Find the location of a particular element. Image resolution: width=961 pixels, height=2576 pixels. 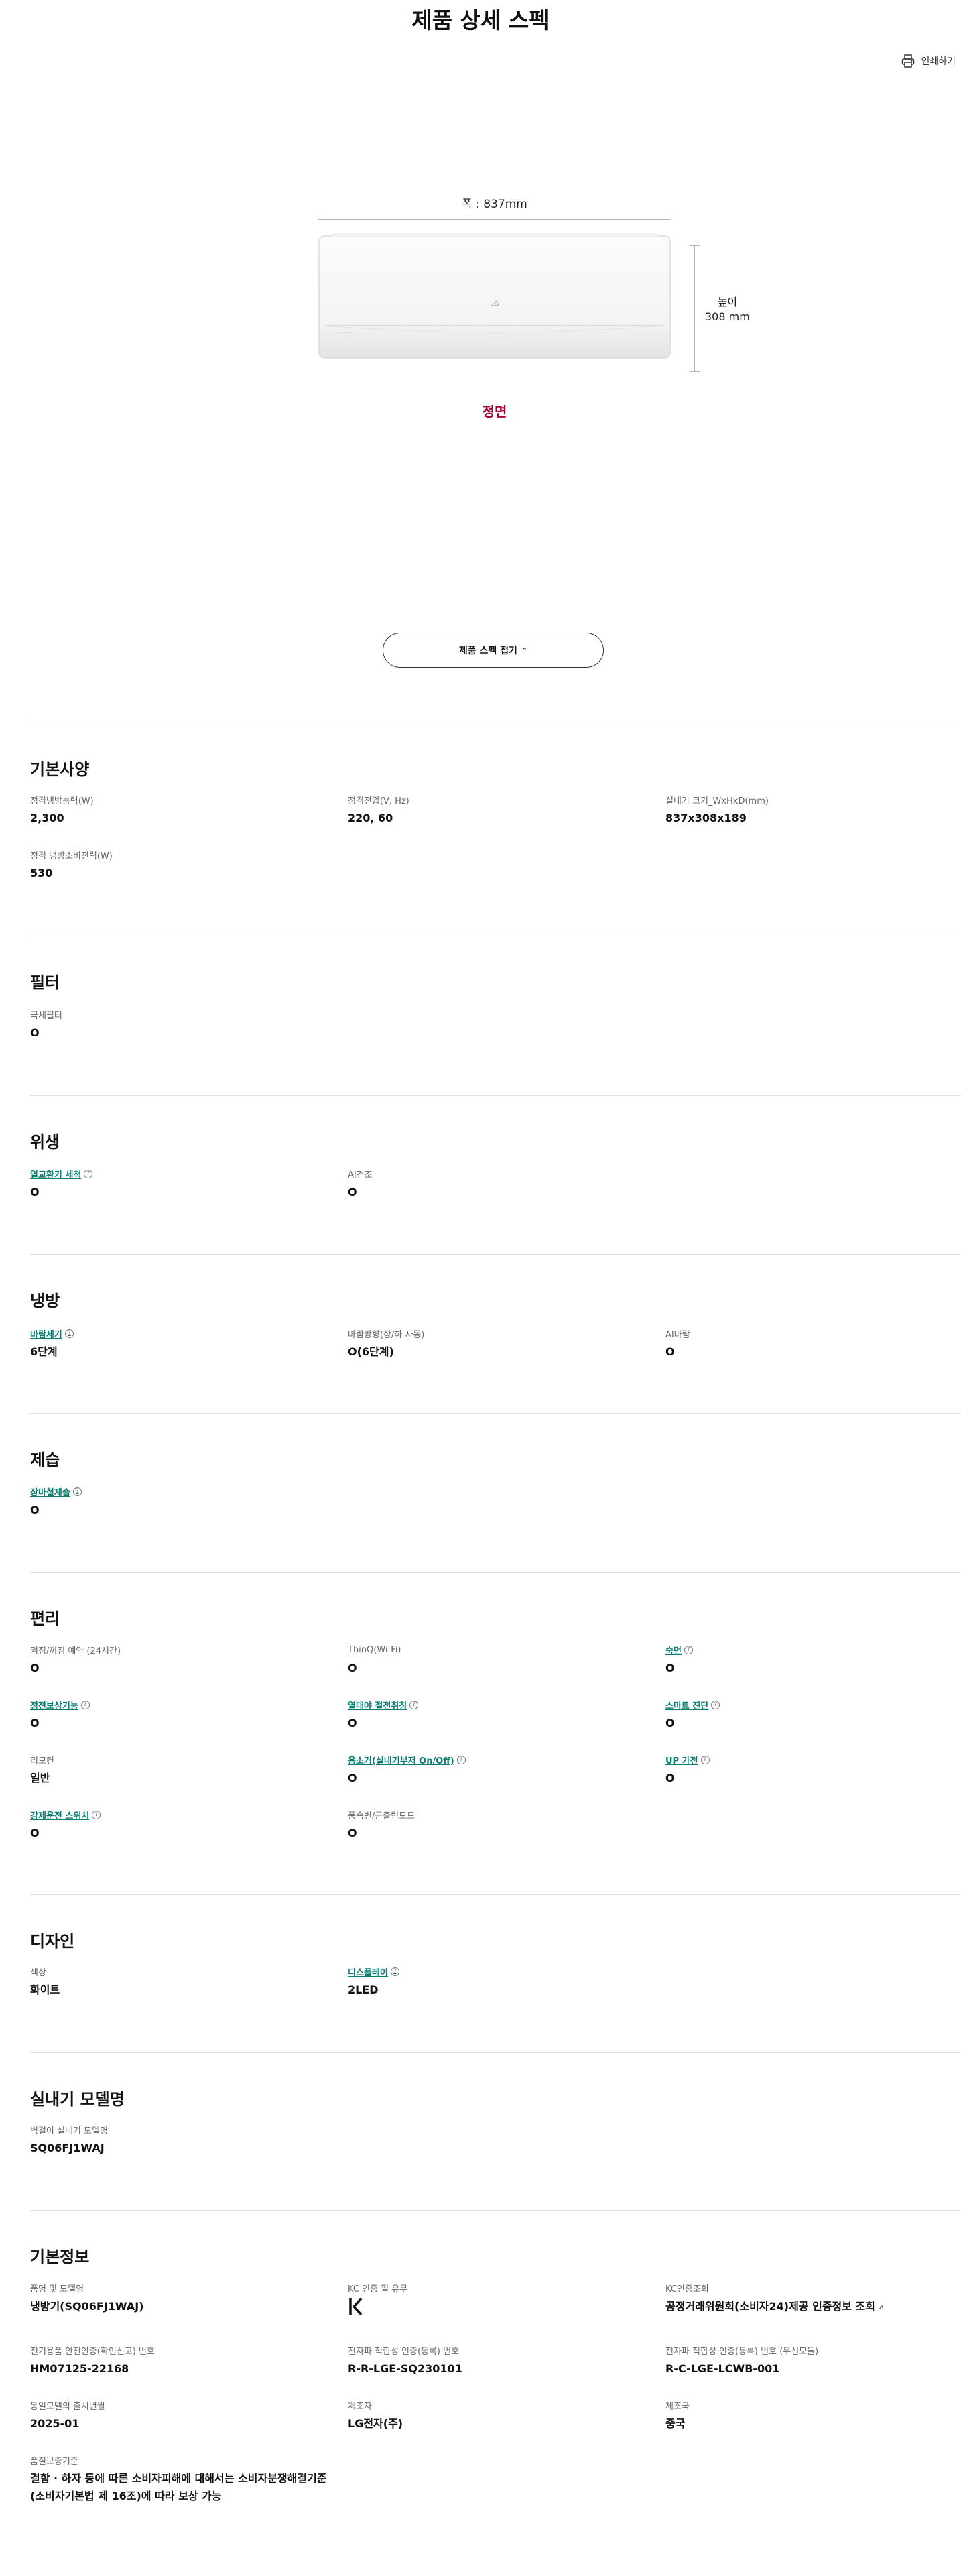

spec-label: 정격냉방능력(W) is located at coordinates (62, 801).